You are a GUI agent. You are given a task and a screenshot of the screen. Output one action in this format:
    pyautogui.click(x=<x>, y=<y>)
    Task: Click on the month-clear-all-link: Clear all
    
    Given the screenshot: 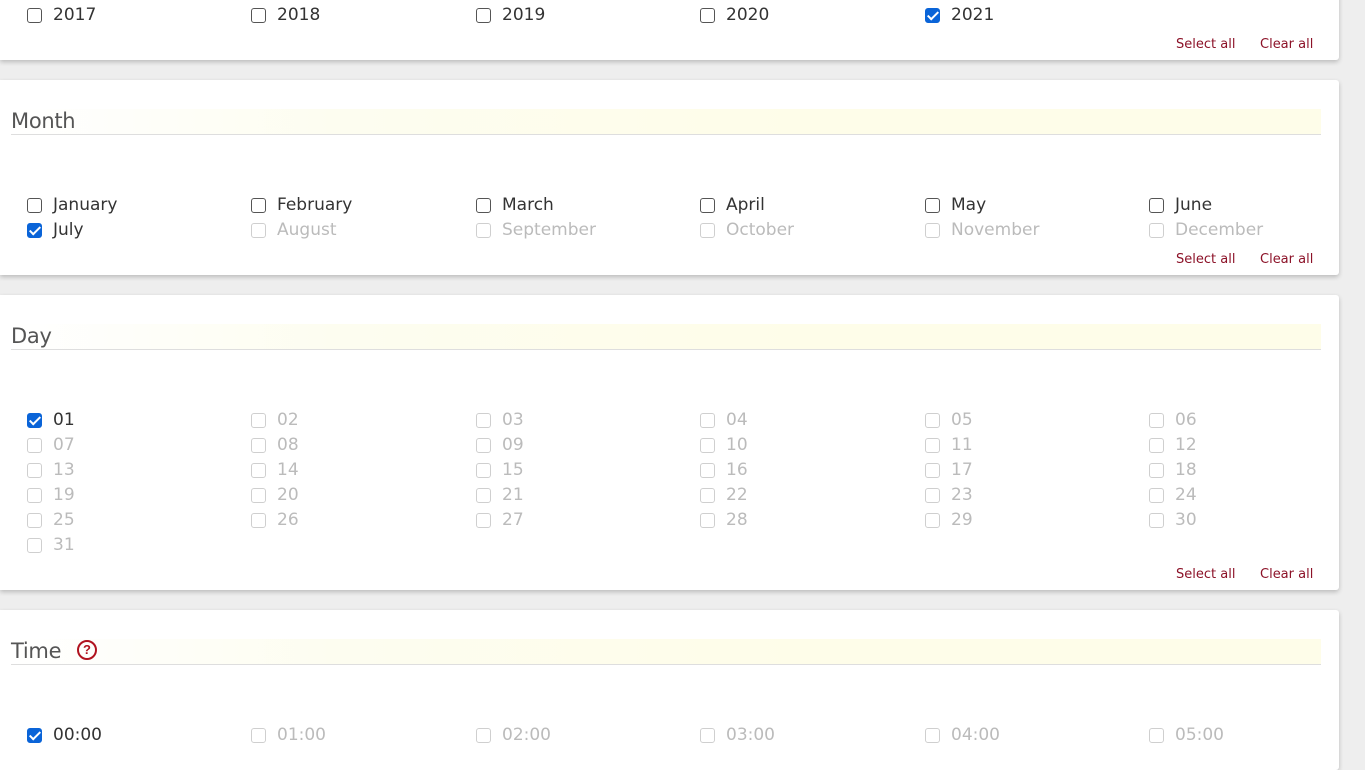 What is the action you would take?
    pyautogui.click(x=1286, y=259)
    